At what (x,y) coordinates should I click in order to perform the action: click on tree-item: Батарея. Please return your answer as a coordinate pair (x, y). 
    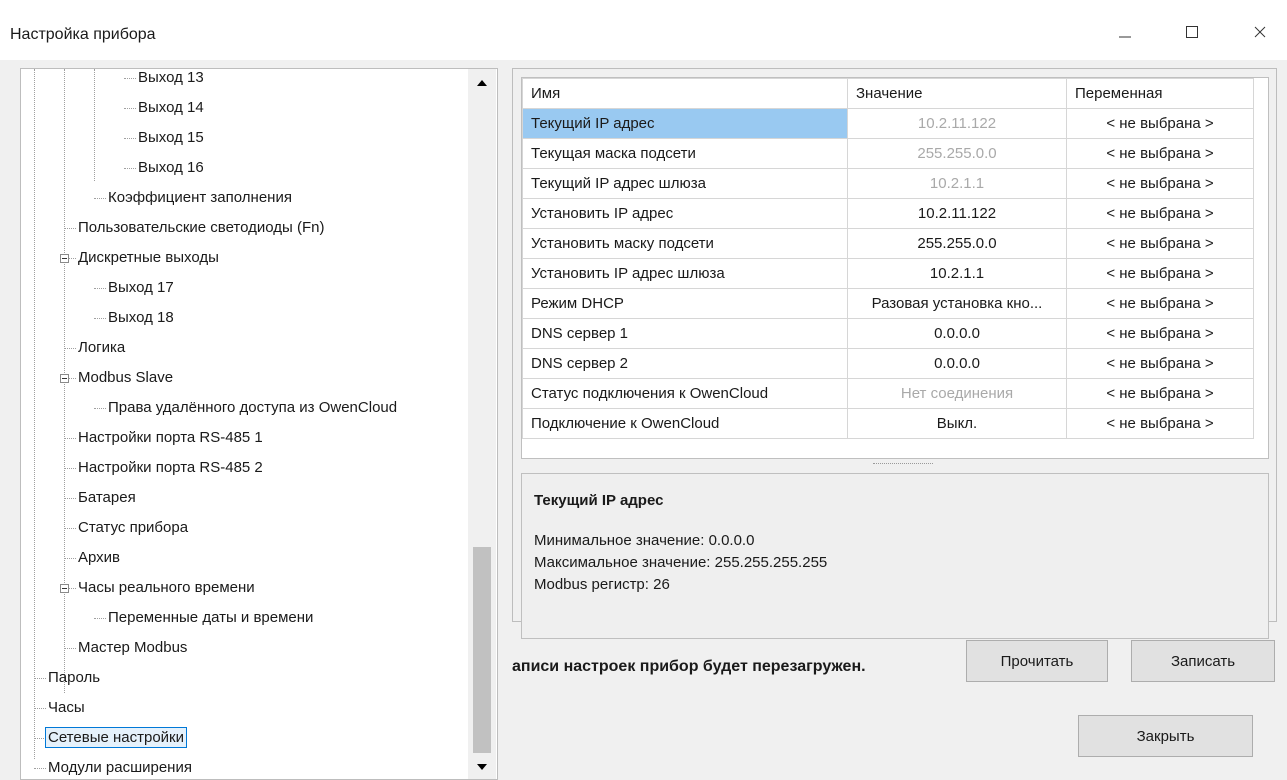
    Looking at the image, I should click on (107, 498).